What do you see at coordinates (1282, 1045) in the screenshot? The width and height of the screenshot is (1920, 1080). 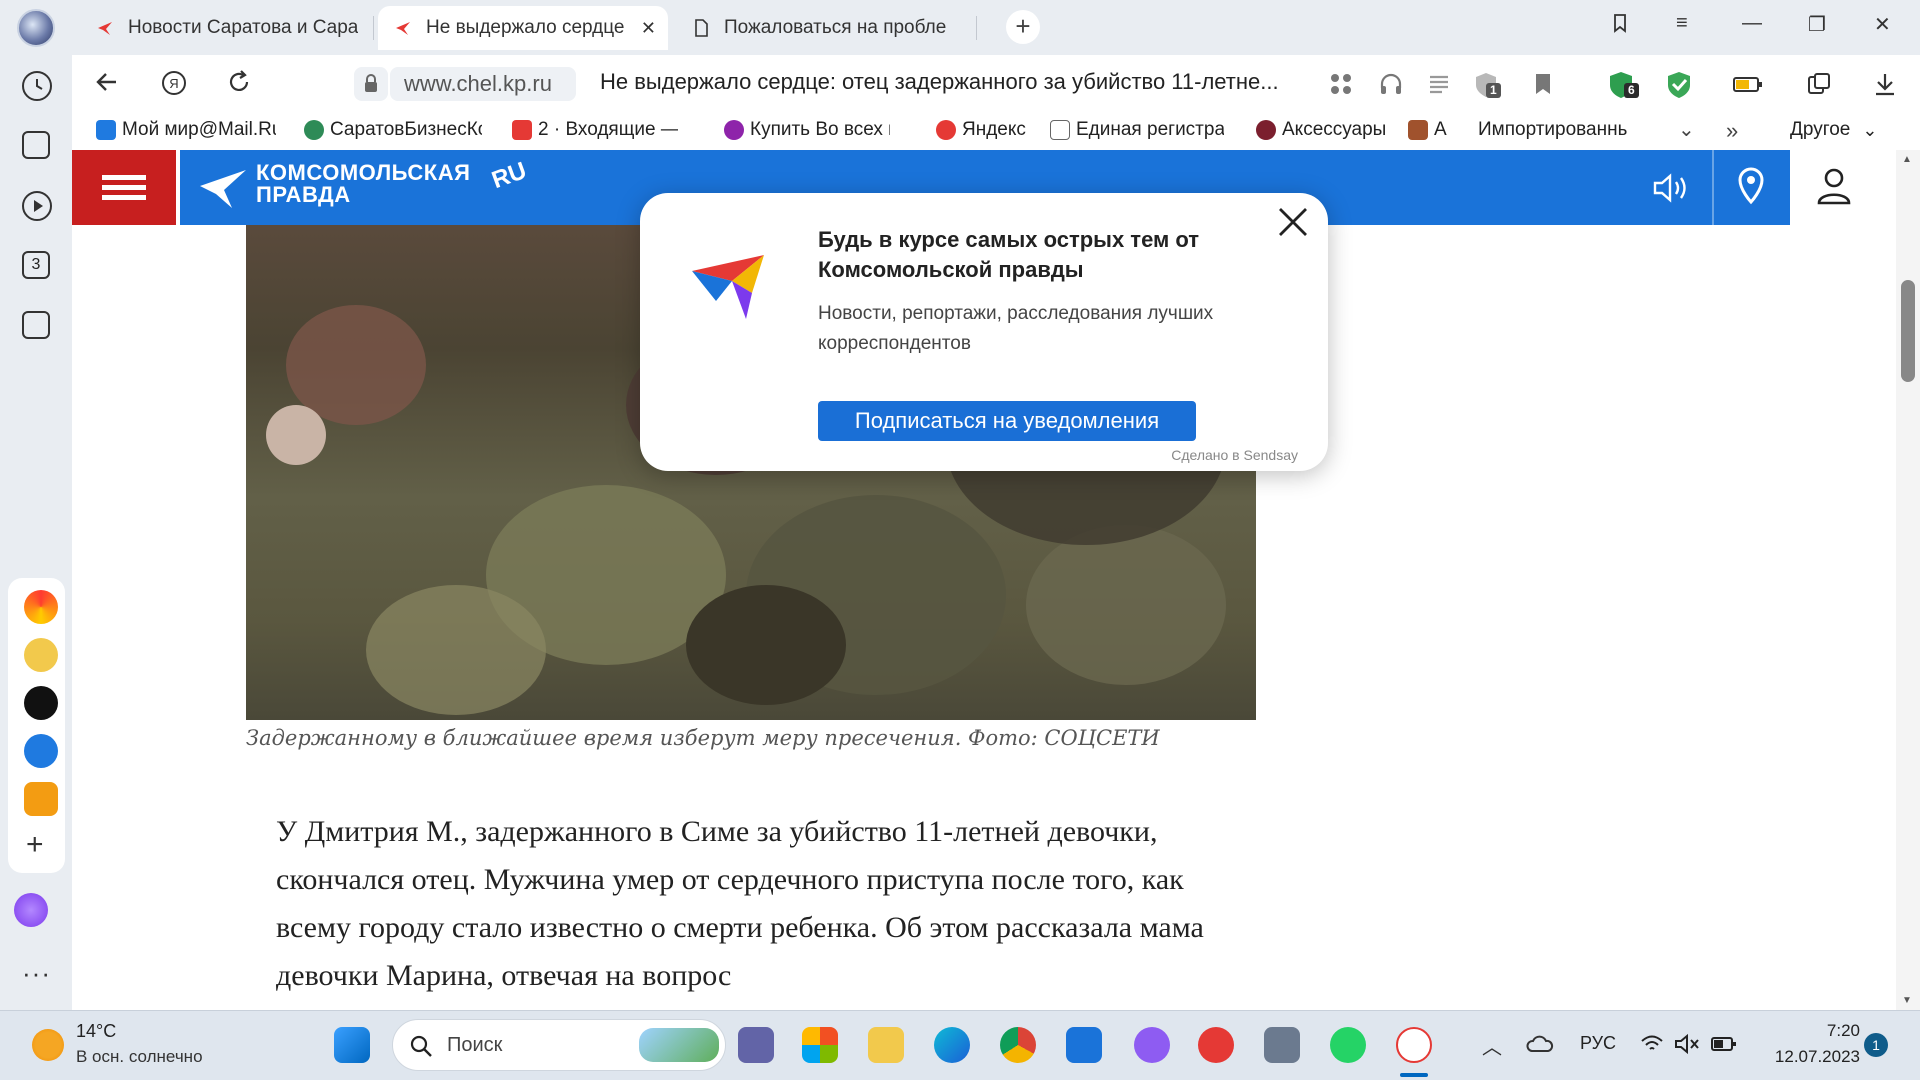 I see `calculator-icon` at bounding box center [1282, 1045].